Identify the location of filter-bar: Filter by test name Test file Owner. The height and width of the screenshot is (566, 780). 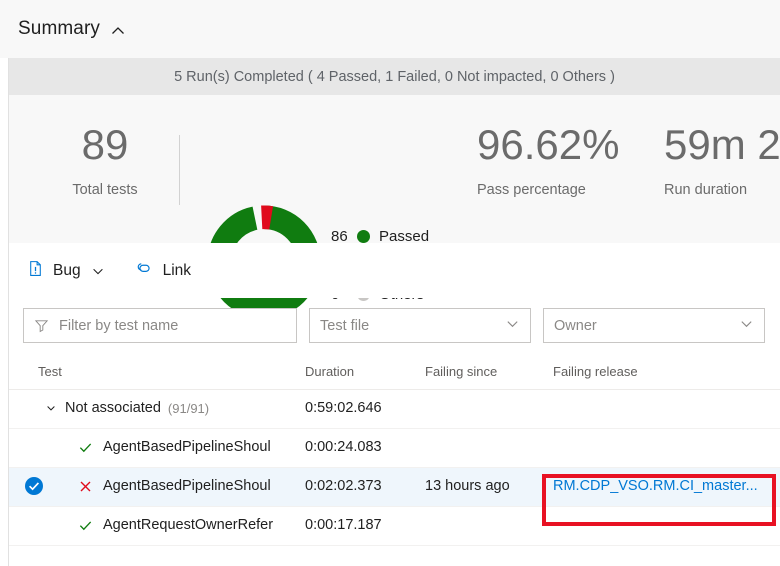
(394, 325).